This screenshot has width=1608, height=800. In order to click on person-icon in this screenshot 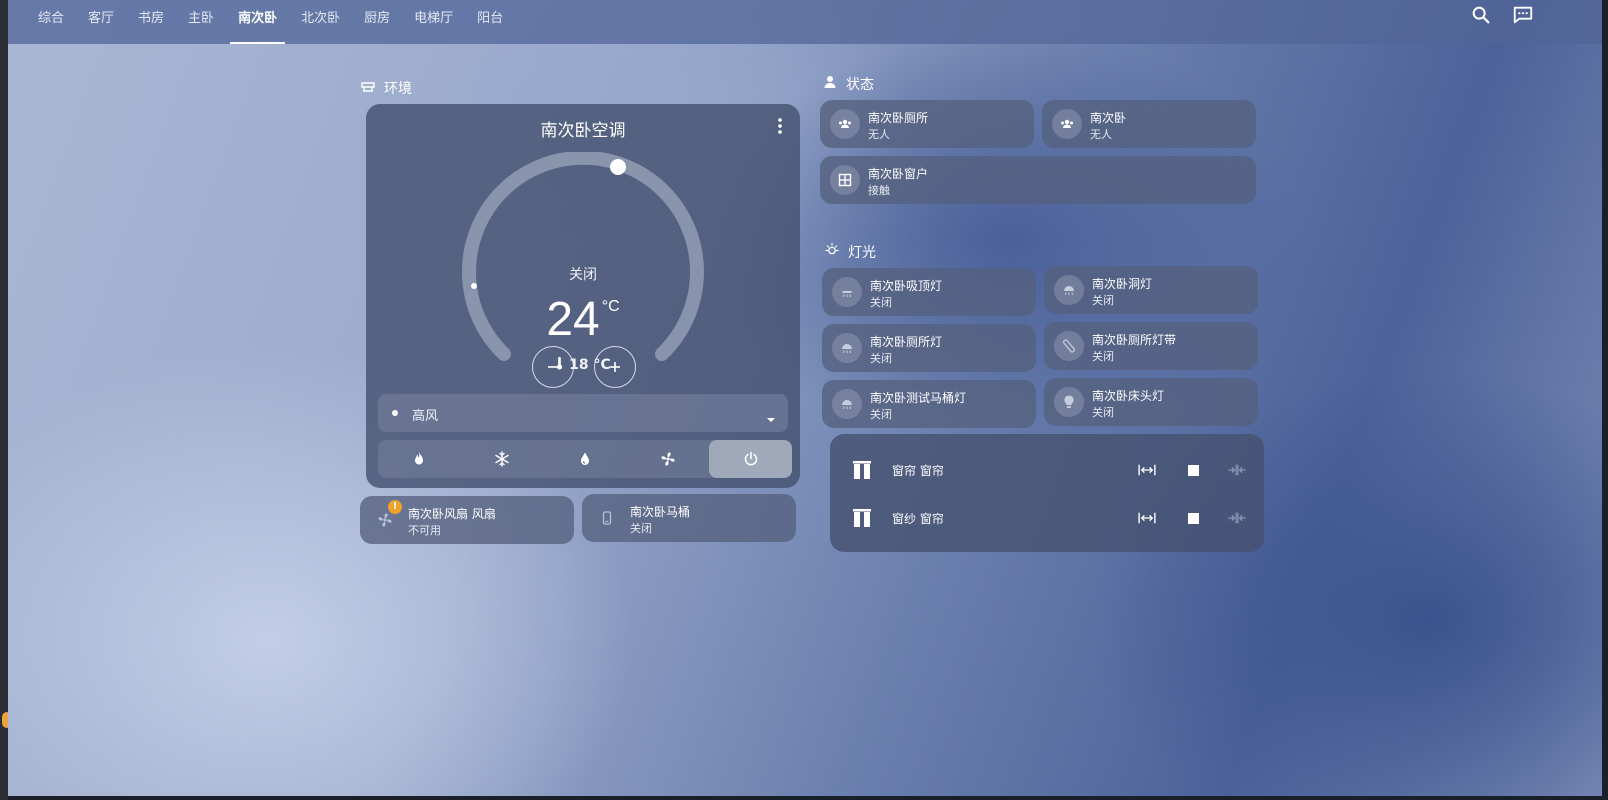, I will do `click(830, 84)`.